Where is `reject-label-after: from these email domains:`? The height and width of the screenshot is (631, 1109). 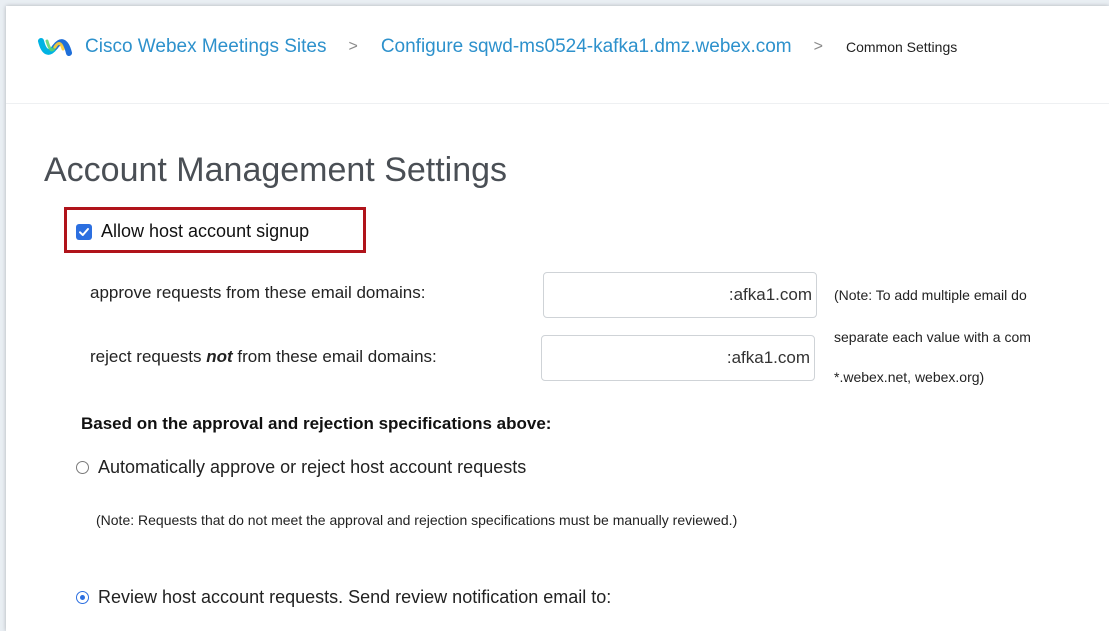 reject-label-after: from these email domains: is located at coordinates (334, 356).